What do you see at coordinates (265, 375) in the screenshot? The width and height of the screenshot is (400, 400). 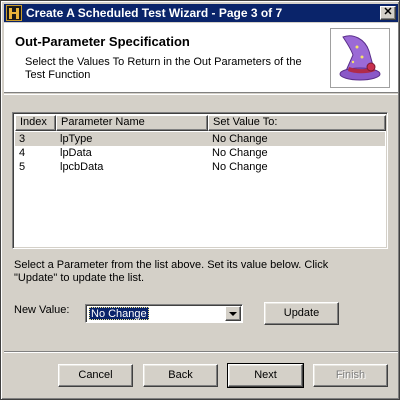 I see `next-button: Next` at bounding box center [265, 375].